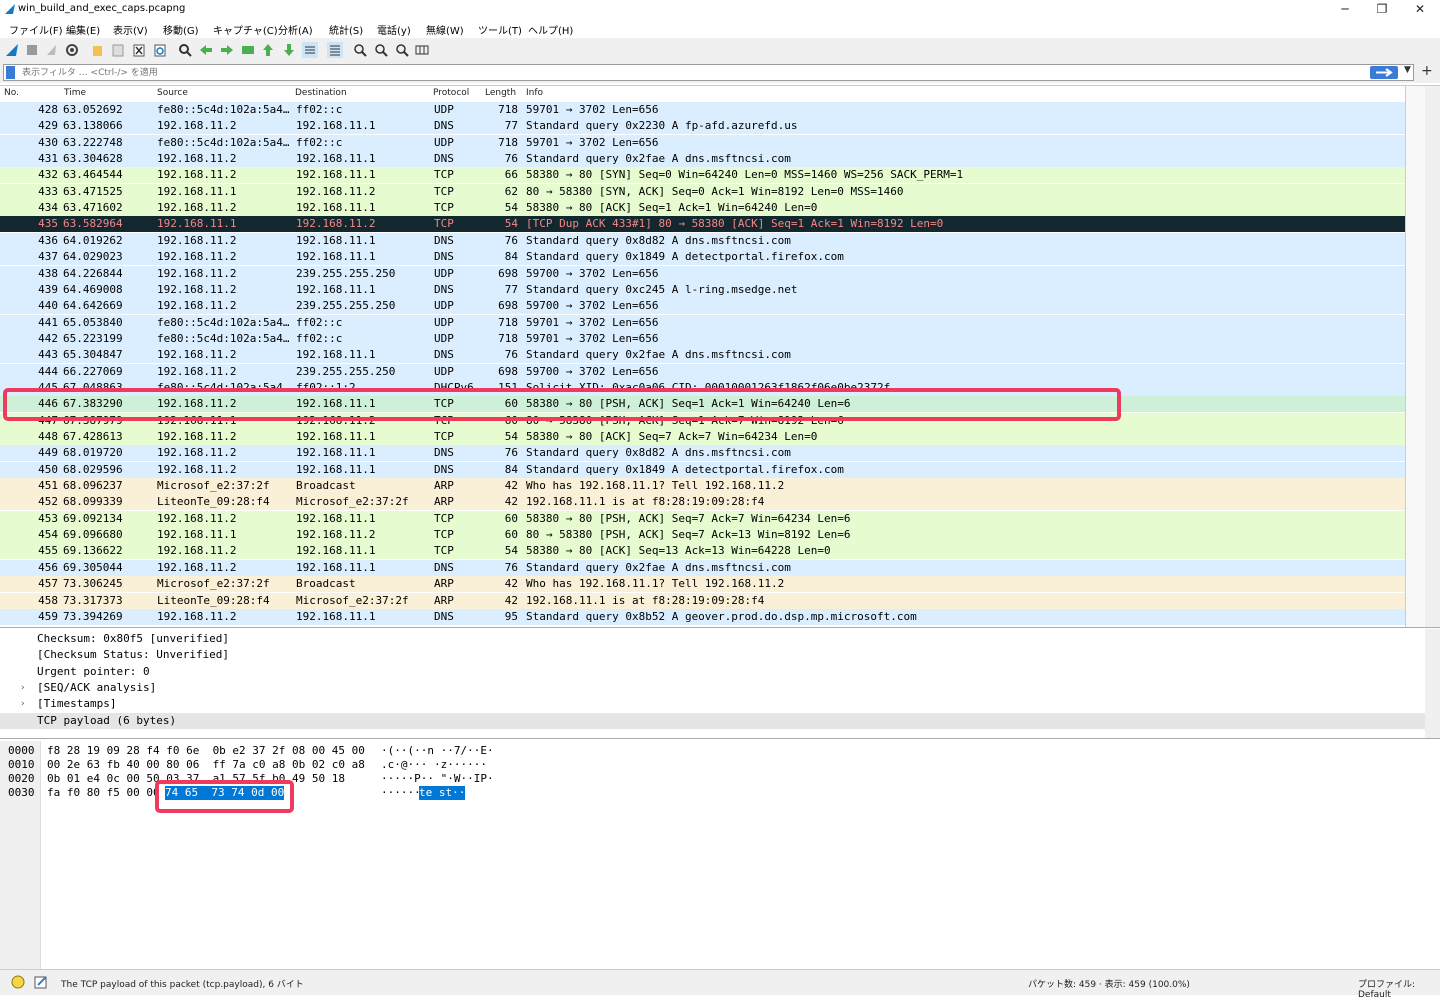  What do you see at coordinates (402, 50) in the screenshot?
I see `normal-size-icon` at bounding box center [402, 50].